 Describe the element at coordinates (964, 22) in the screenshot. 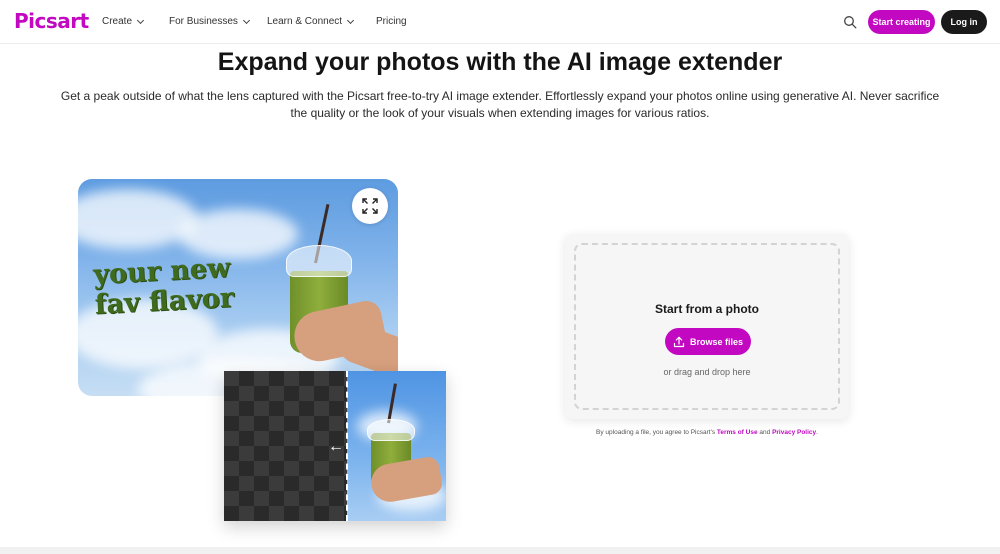

I see `login-button: Log in` at that location.